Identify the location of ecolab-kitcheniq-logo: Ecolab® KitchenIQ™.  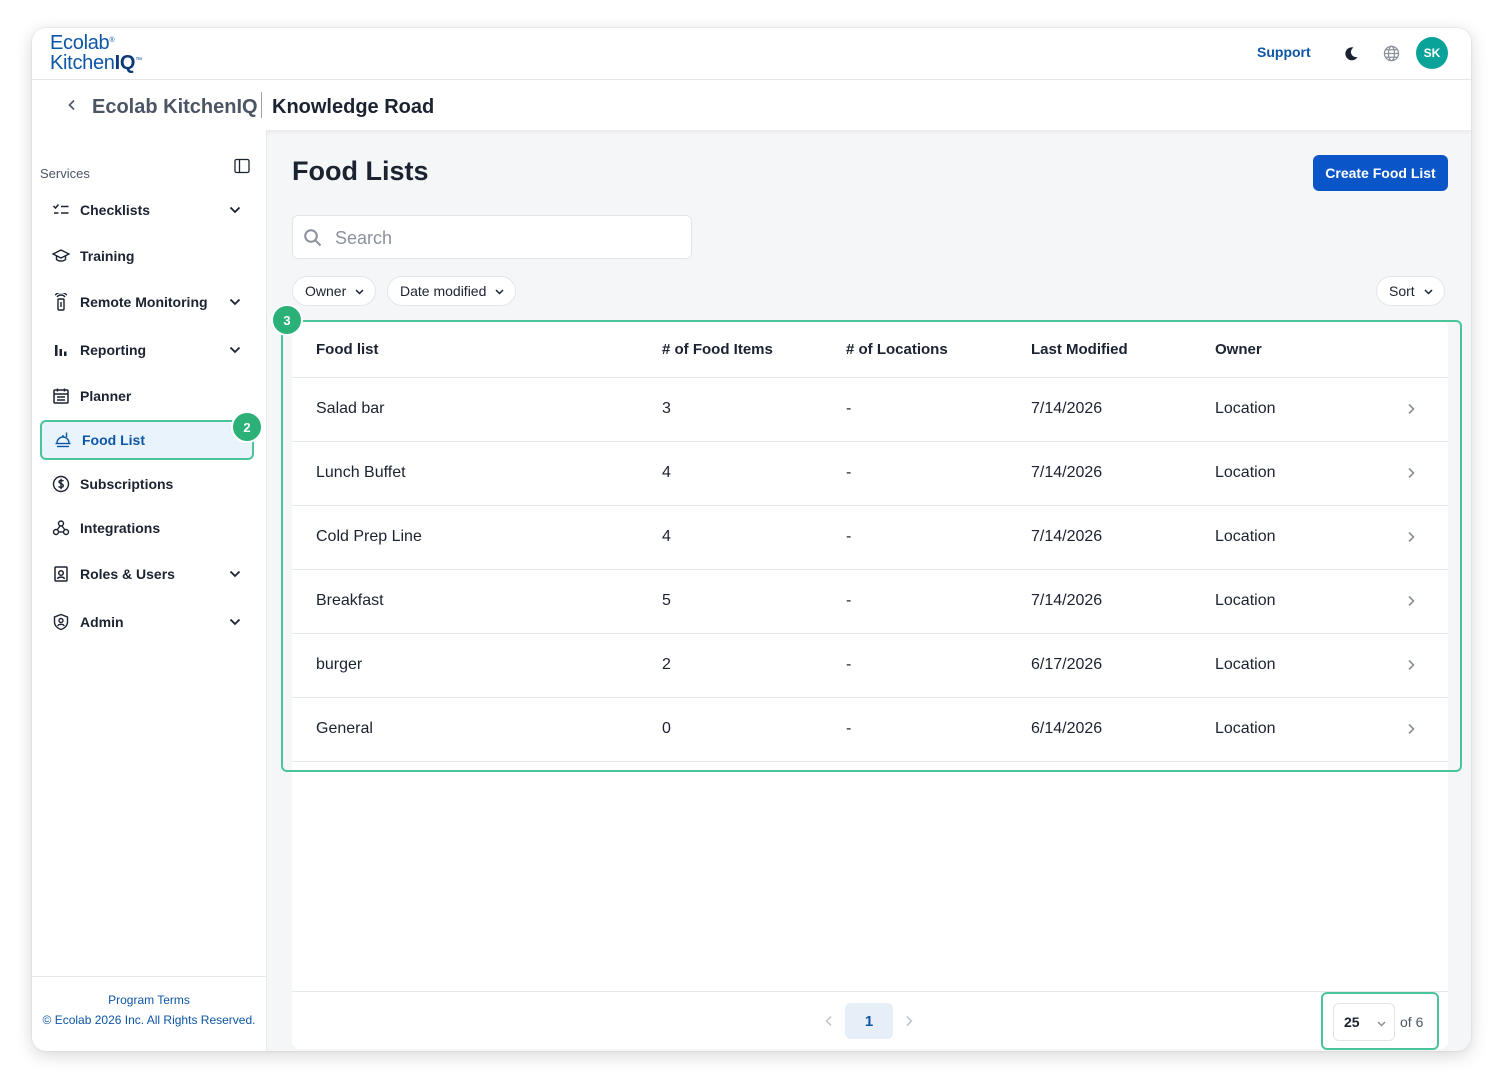
(96, 53).